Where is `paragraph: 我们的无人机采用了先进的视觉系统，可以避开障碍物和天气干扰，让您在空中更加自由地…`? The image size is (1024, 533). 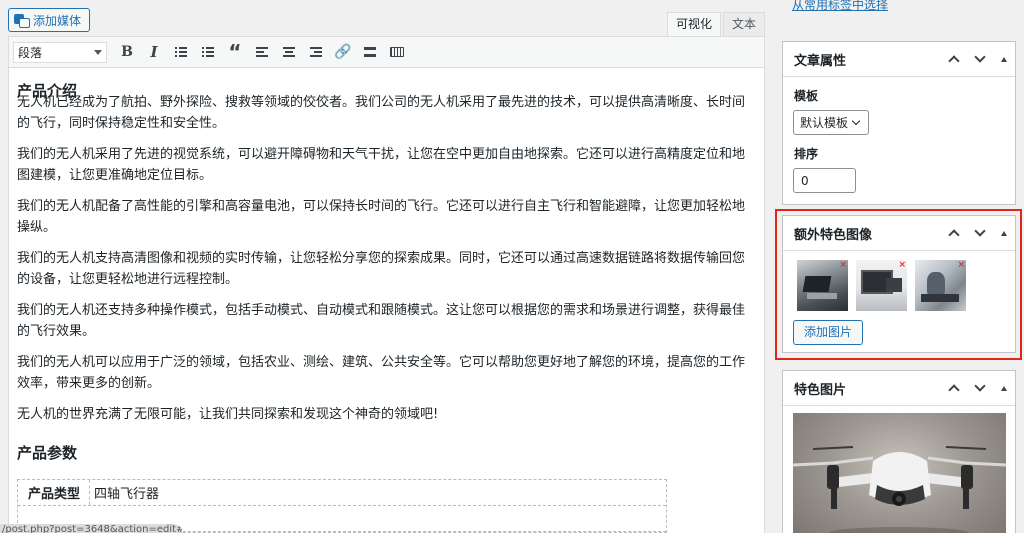
paragraph: 我们的无人机采用了先进的视觉系统，可以避开障碍物和天气干扰，让您在空中更加自由地… is located at coordinates (381, 165).